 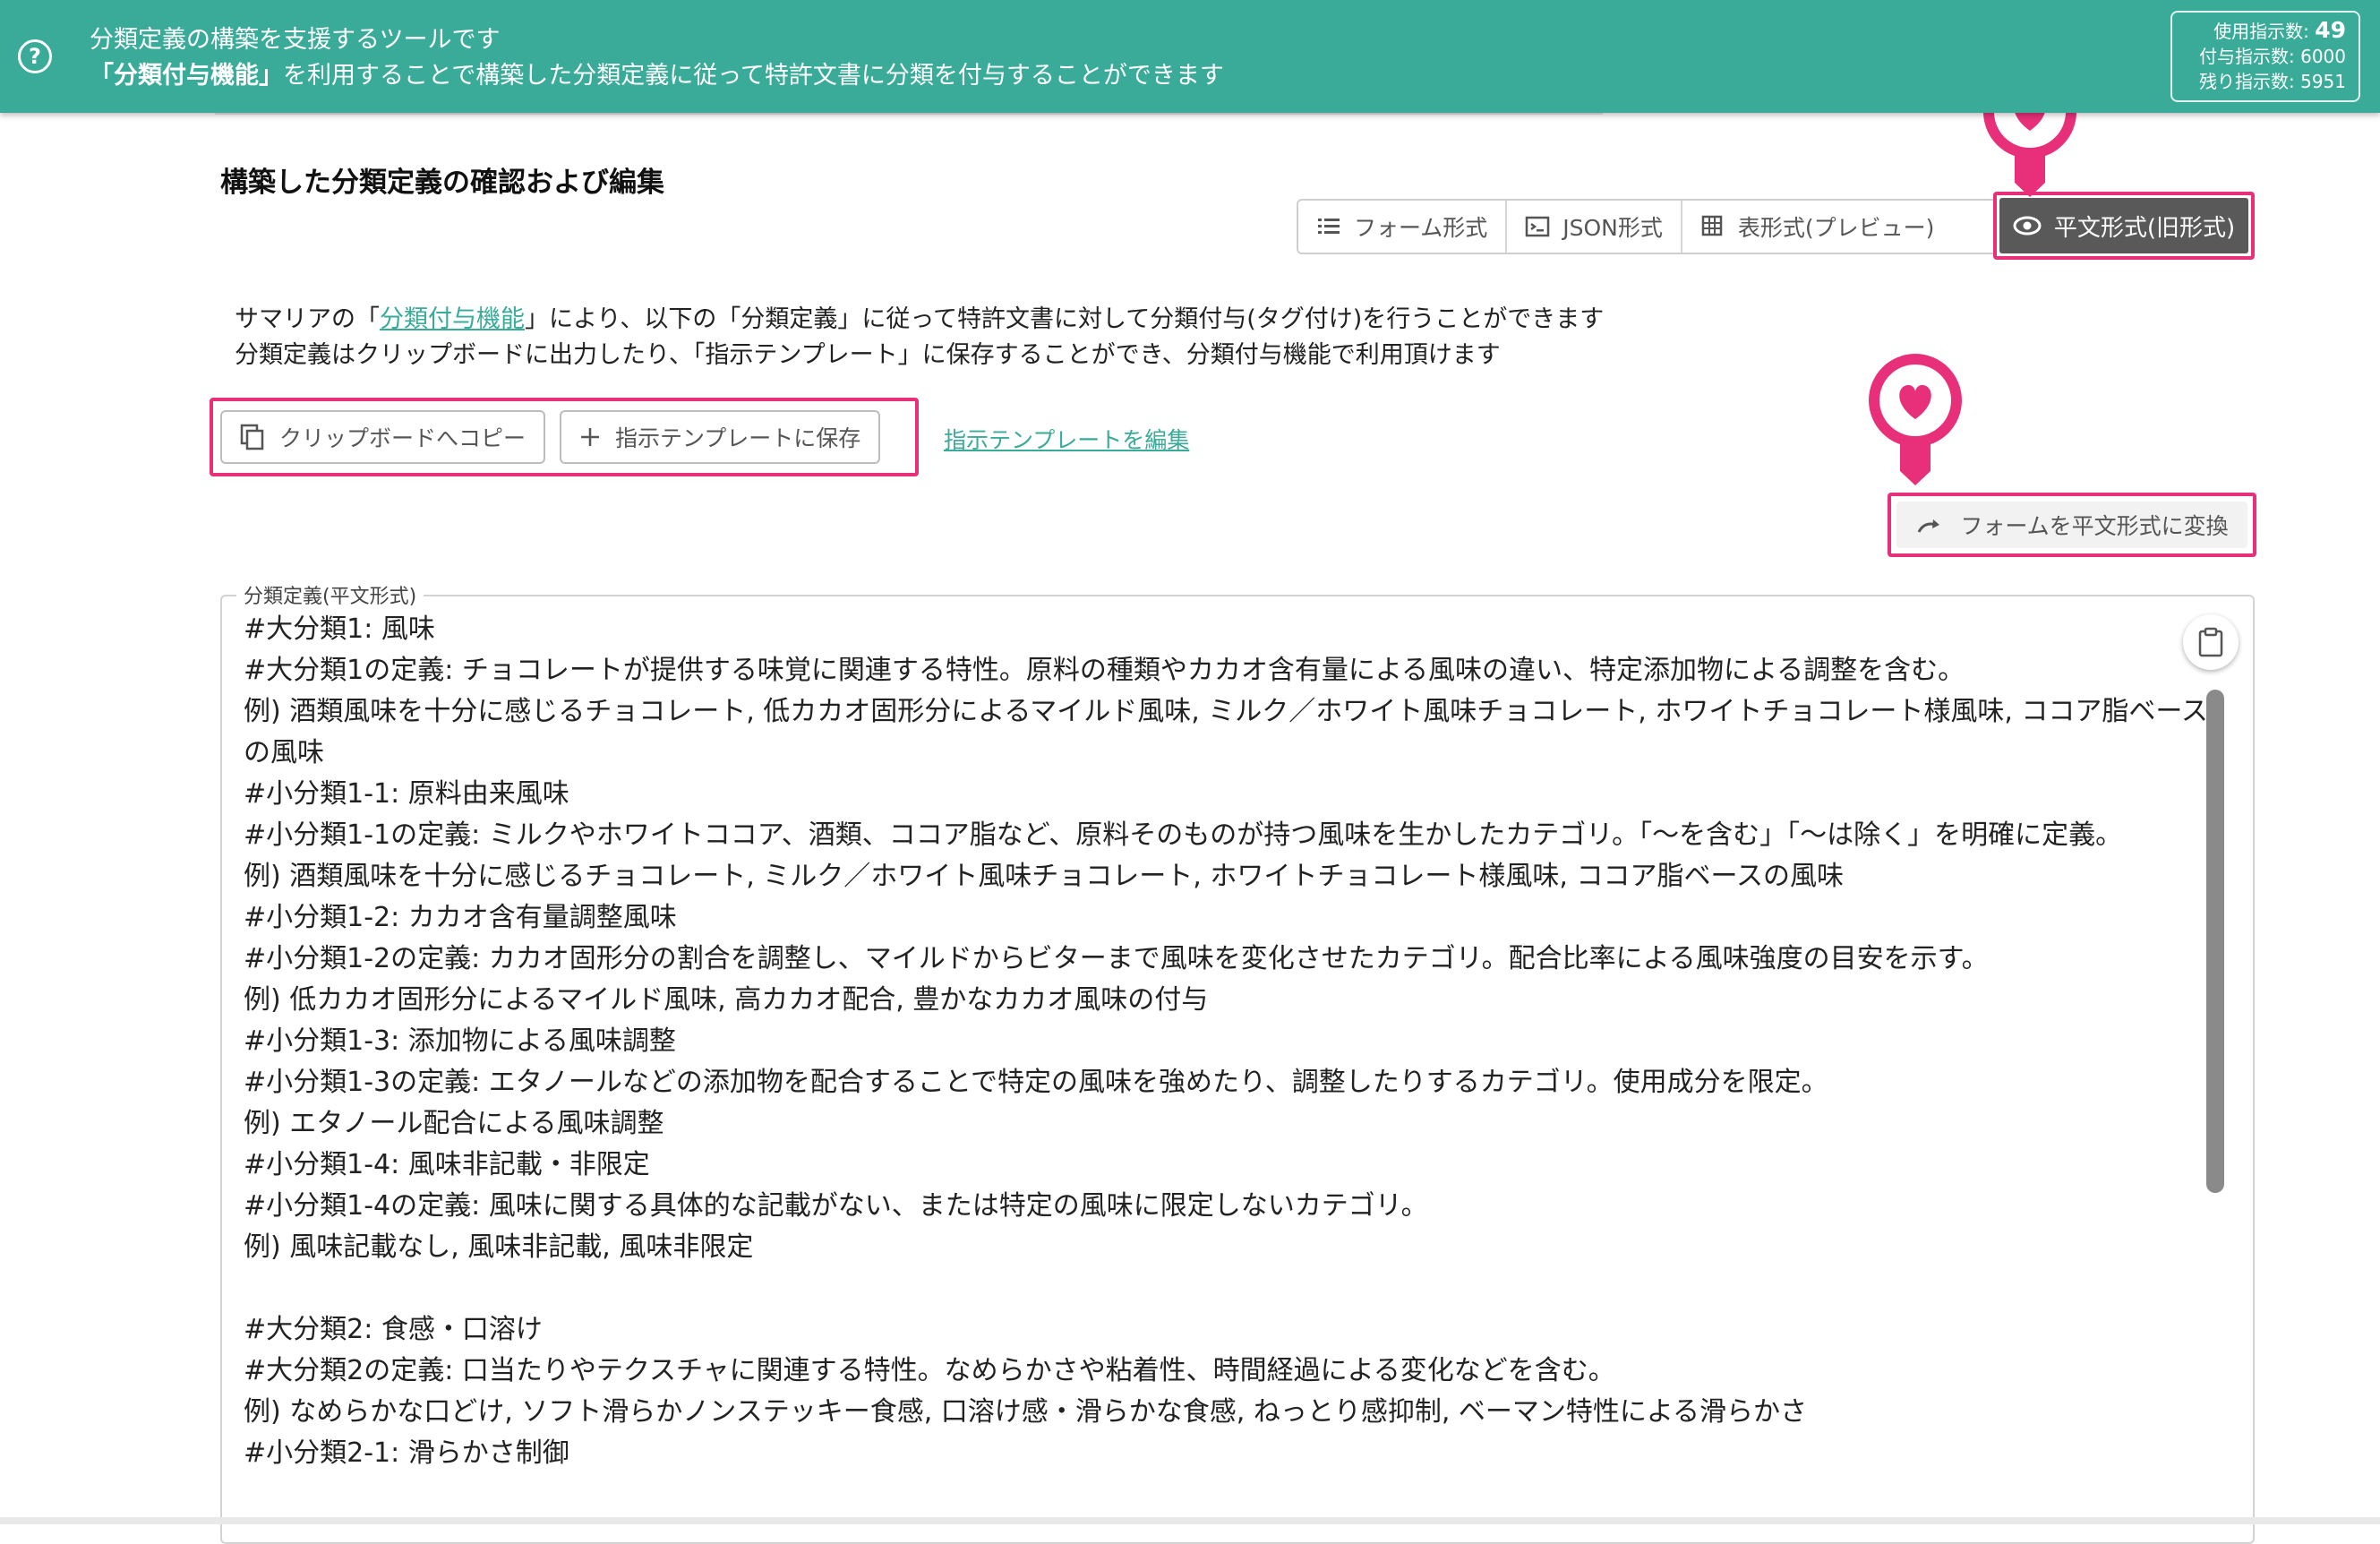 What do you see at coordinates (1227, 1288) in the screenshot?
I see `definition-line` at bounding box center [1227, 1288].